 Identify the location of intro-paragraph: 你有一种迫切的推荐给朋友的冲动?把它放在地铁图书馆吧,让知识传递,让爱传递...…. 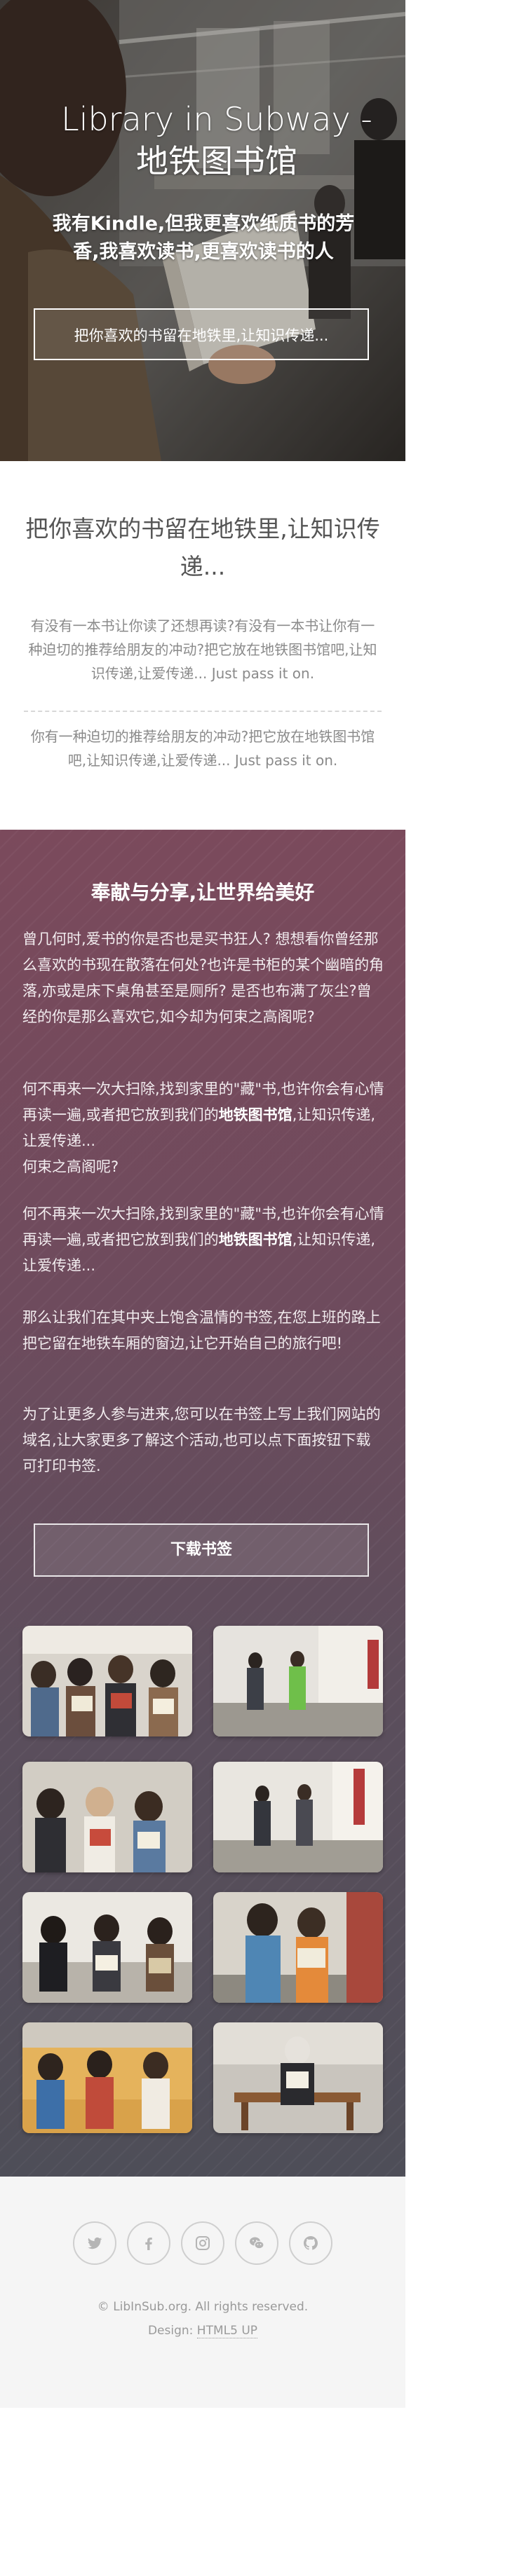
(202, 748).